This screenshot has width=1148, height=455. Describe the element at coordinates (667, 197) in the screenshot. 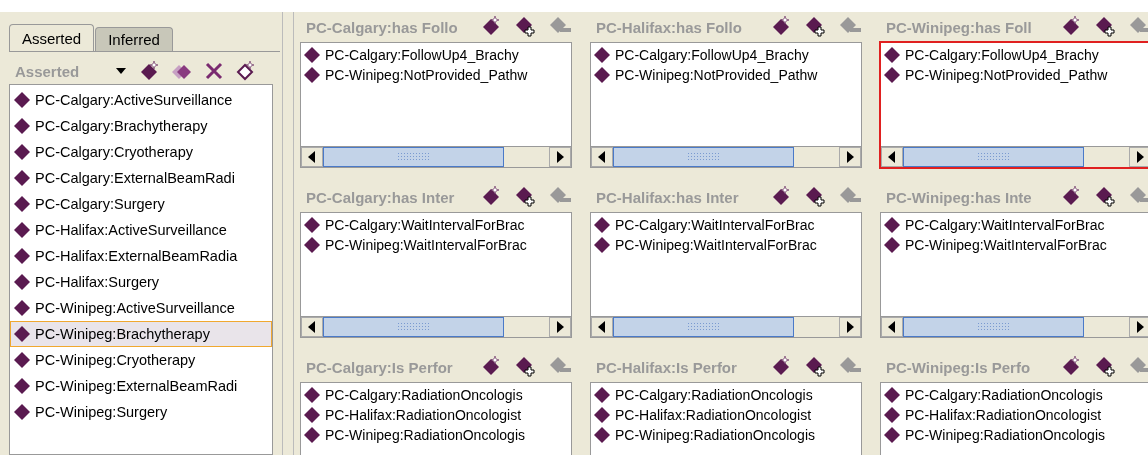

I see `property-title: PC-Halifax:has Inter` at that location.